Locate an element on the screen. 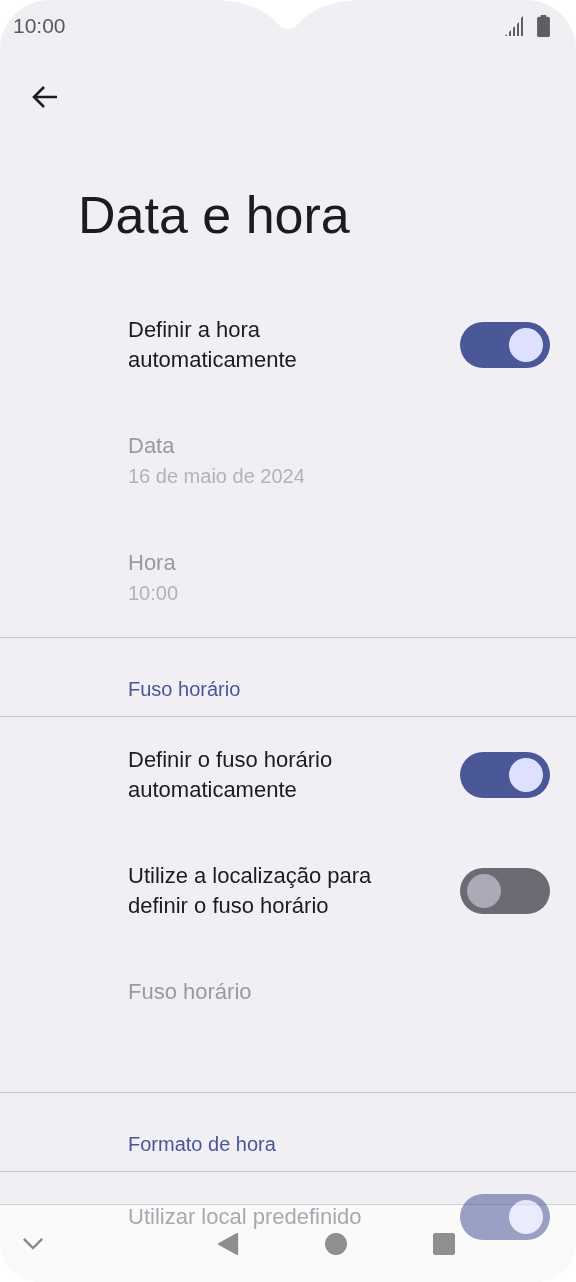  setting-label: Utilizar local predefinido is located at coordinates (245, 1217).